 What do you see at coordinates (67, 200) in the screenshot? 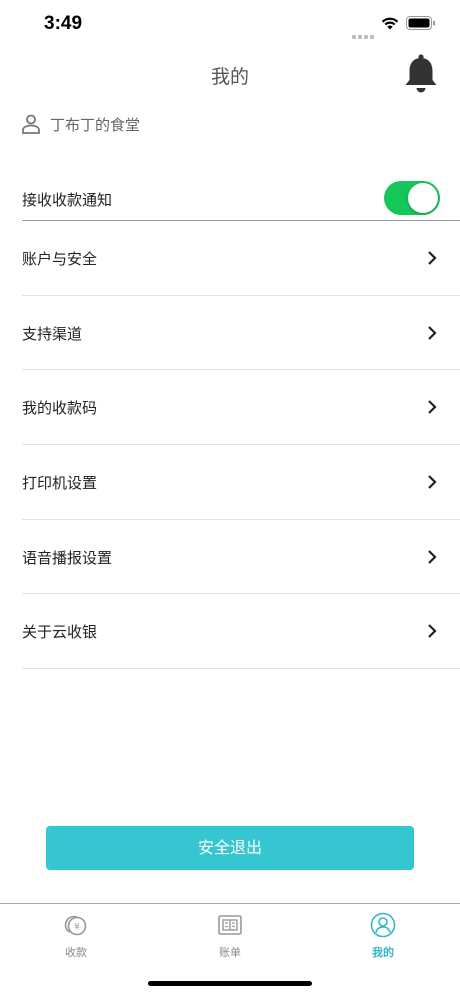
I see `notify-label: 接收收款通知` at bounding box center [67, 200].